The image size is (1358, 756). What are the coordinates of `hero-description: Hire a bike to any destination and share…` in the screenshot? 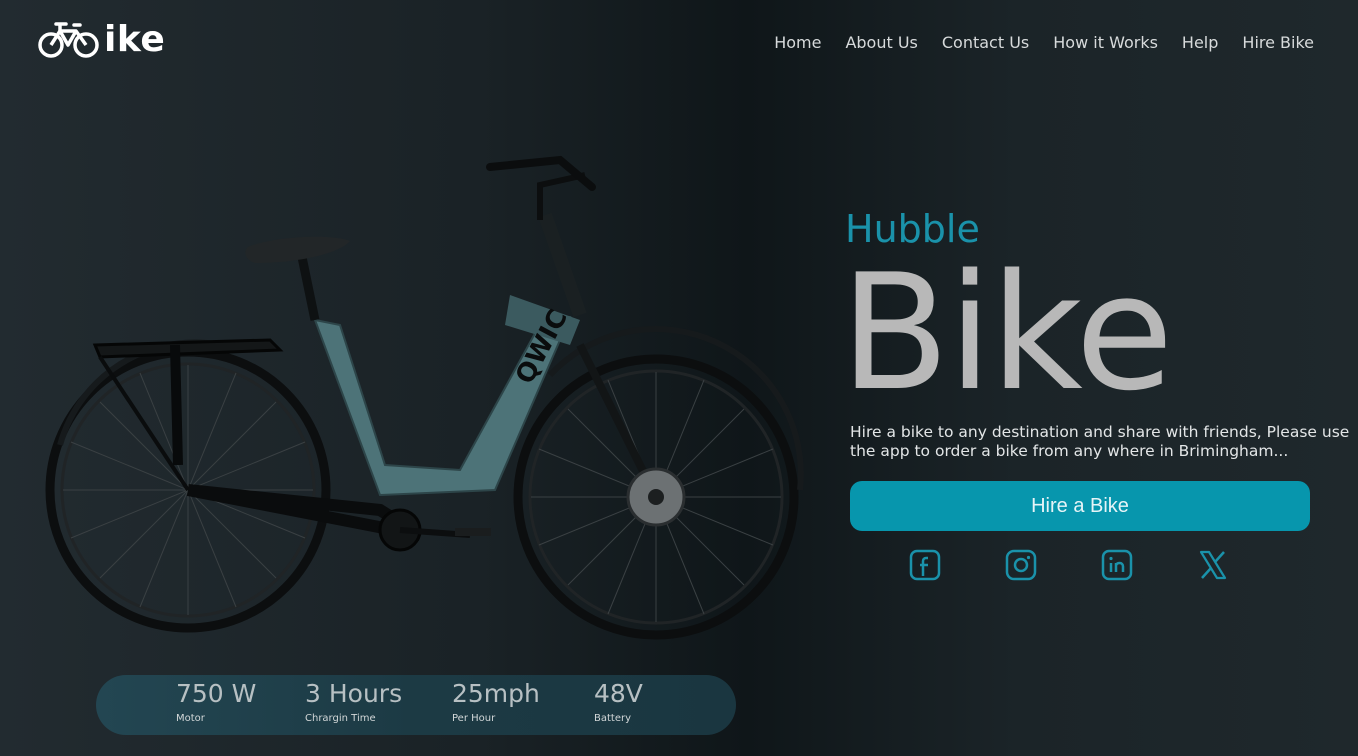 It's located at (1104, 442).